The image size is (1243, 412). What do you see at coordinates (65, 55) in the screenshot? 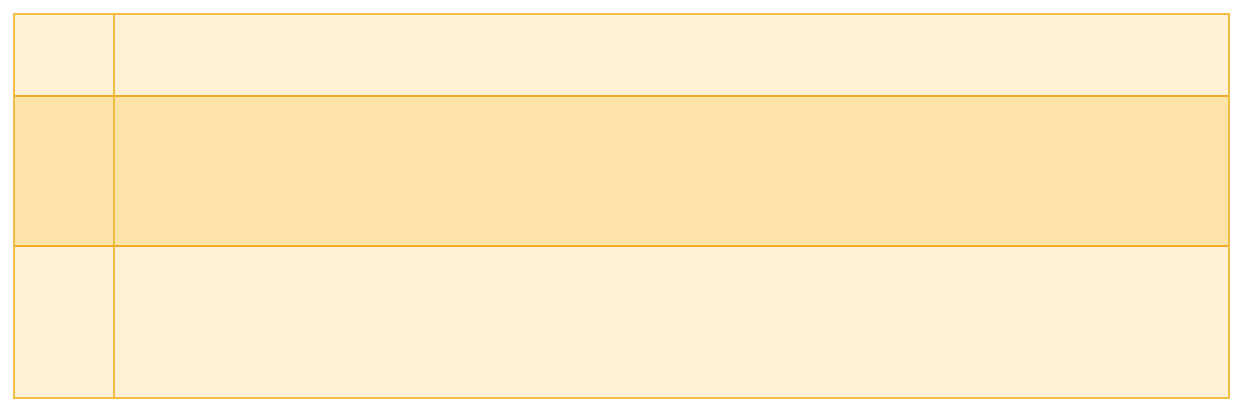
I see `row-1-label-cell` at bounding box center [65, 55].